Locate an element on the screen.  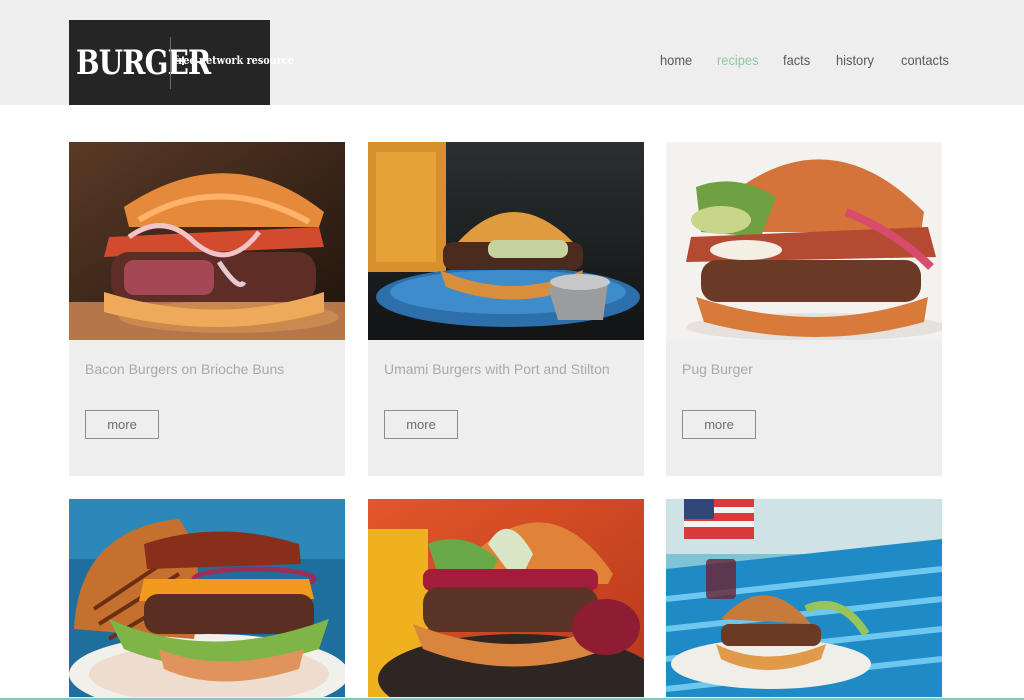
recipe-photo-classic-burger is located at coordinates (207, 598).